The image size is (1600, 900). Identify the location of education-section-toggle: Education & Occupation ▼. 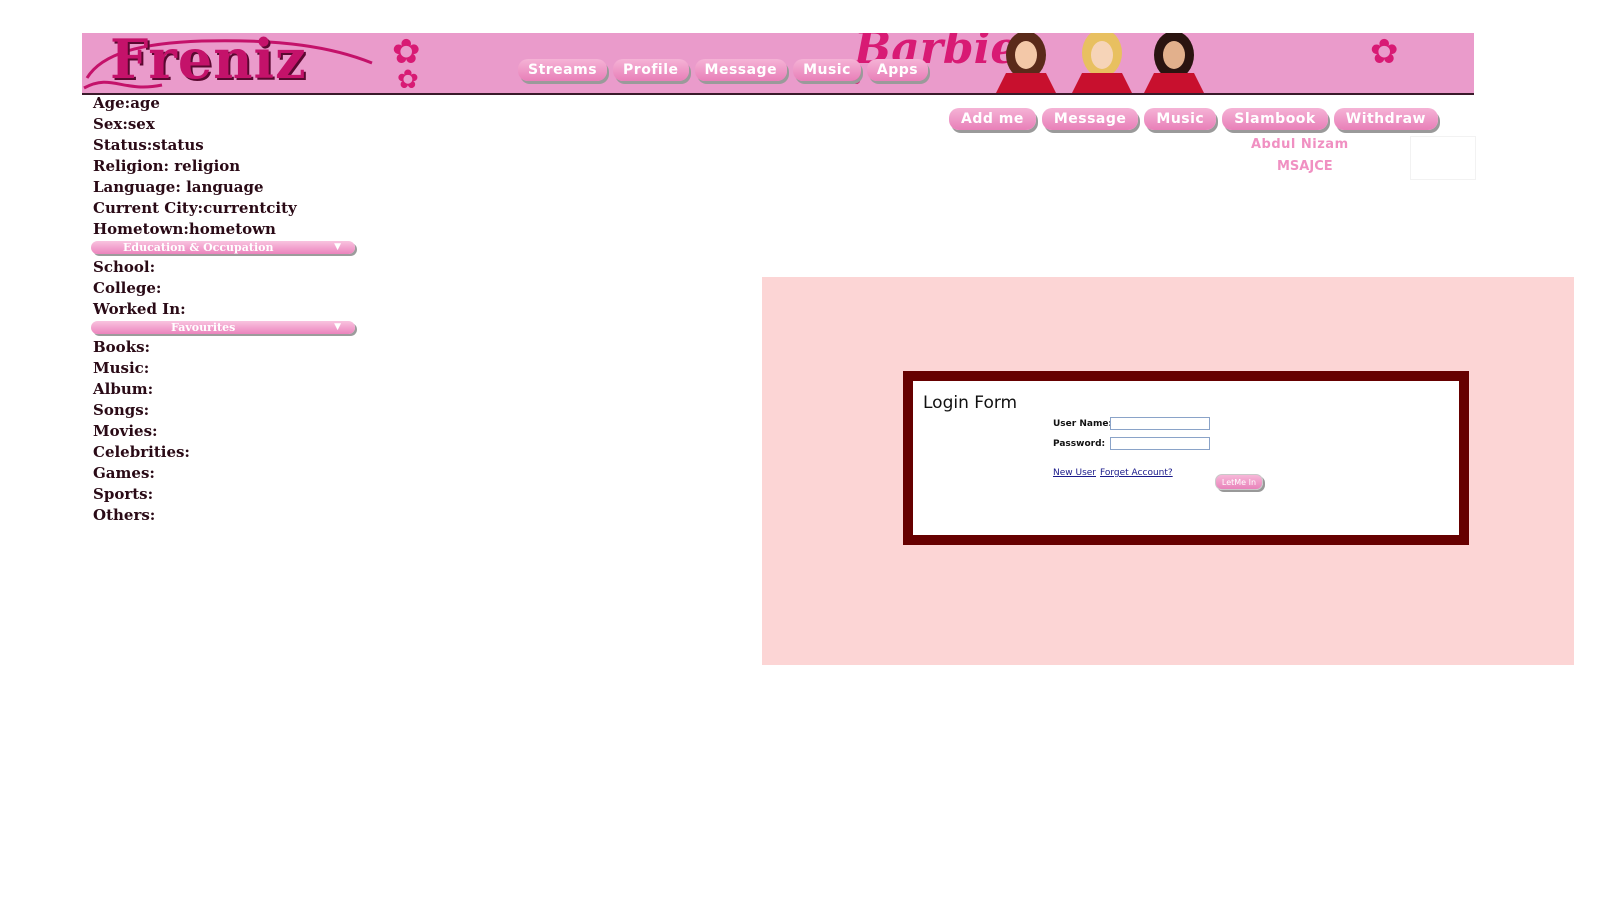
(223, 247).